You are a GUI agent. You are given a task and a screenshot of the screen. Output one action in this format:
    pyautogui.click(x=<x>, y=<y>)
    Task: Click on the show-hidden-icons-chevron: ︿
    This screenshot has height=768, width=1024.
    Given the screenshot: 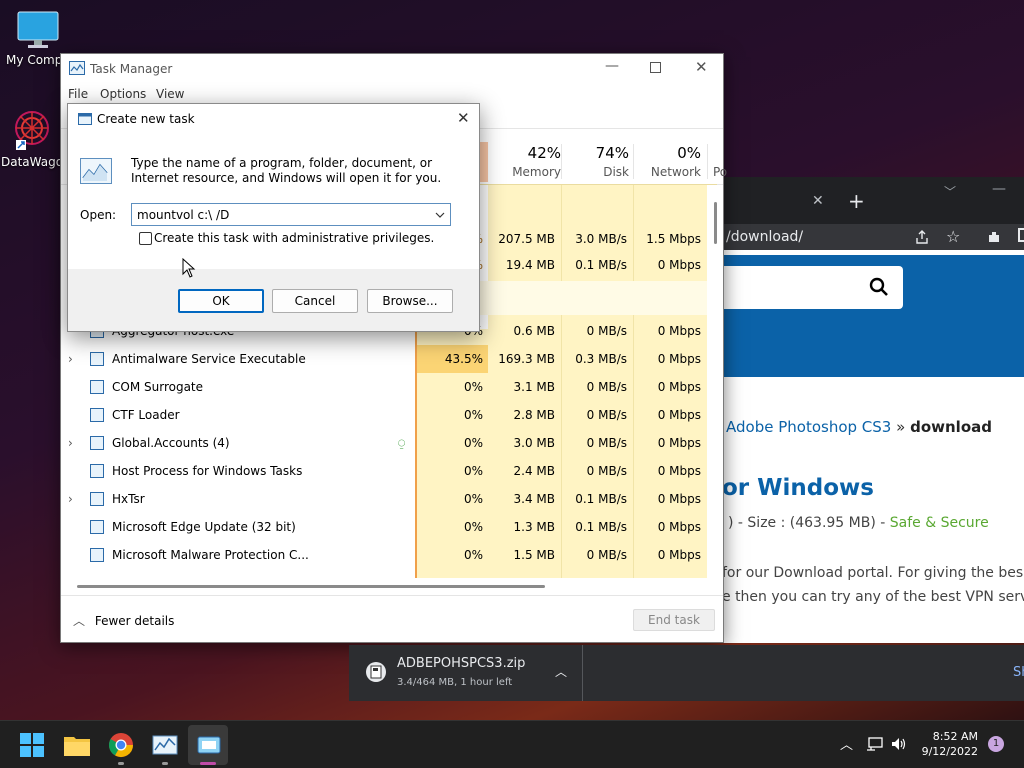 What is the action you would take?
    pyautogui.click(x=846, y=743)
    